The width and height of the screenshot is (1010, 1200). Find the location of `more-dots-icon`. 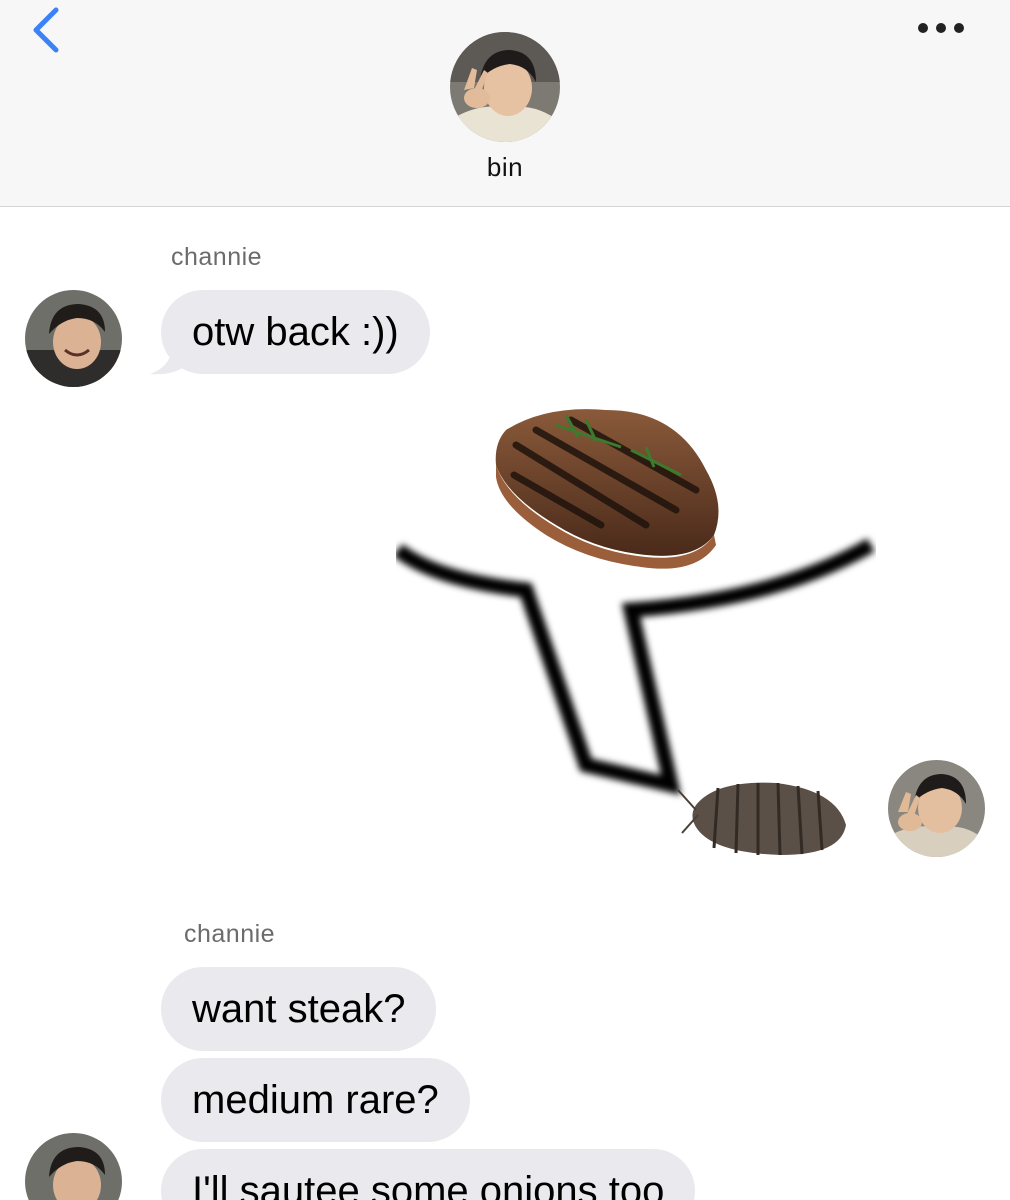

more-dots-icon is located at coordinates (941, 28).